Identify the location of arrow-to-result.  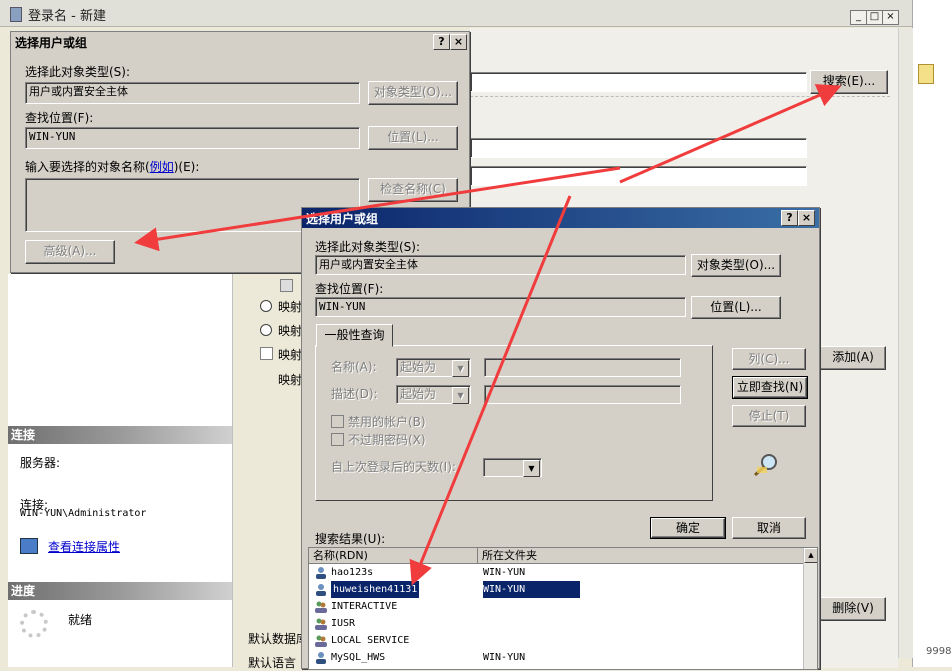
(490, 390).